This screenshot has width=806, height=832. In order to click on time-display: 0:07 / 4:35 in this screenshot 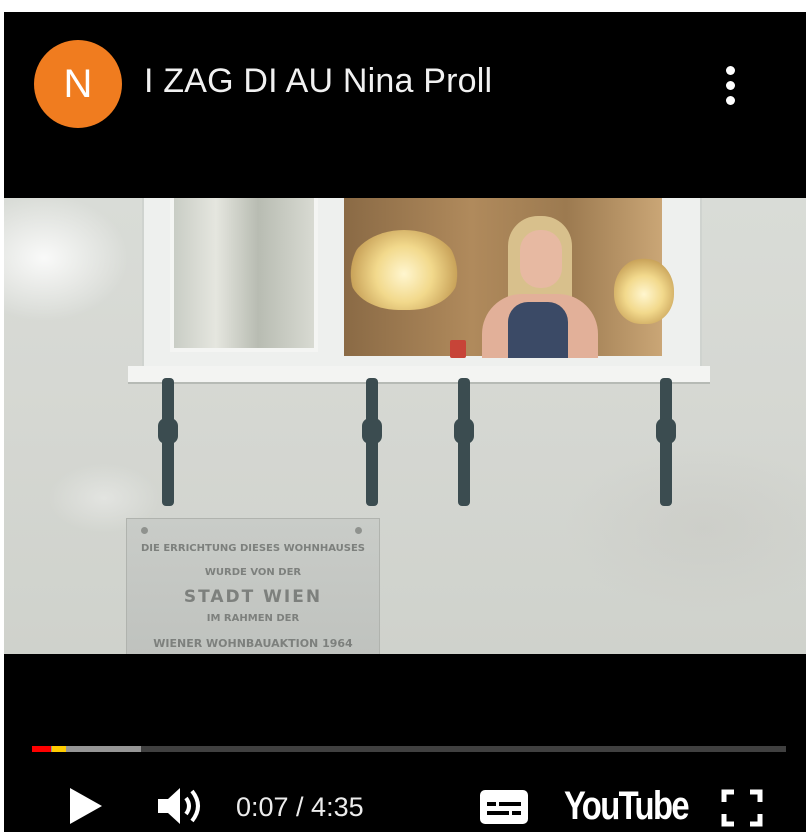, I will do `click(300, 807)`.